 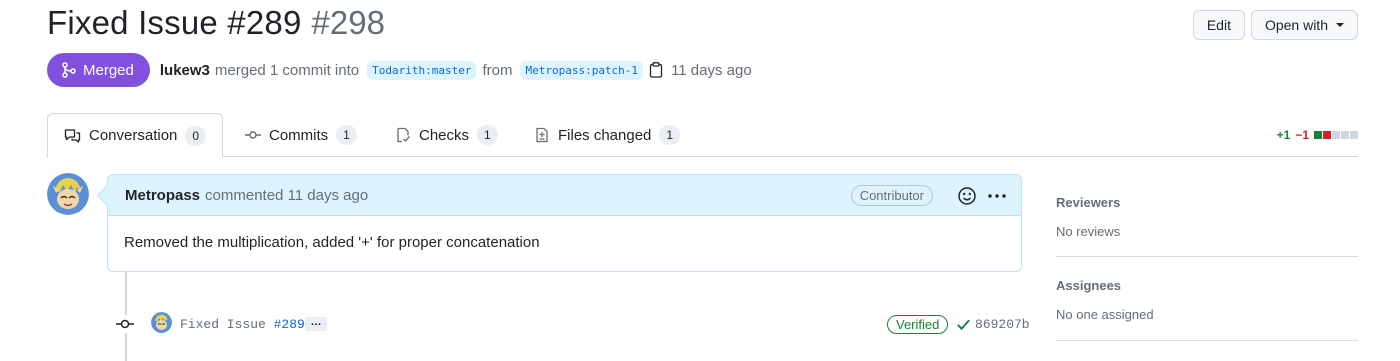 I want to click on tab-checks: Checks 1, so click(x=446, y=135).